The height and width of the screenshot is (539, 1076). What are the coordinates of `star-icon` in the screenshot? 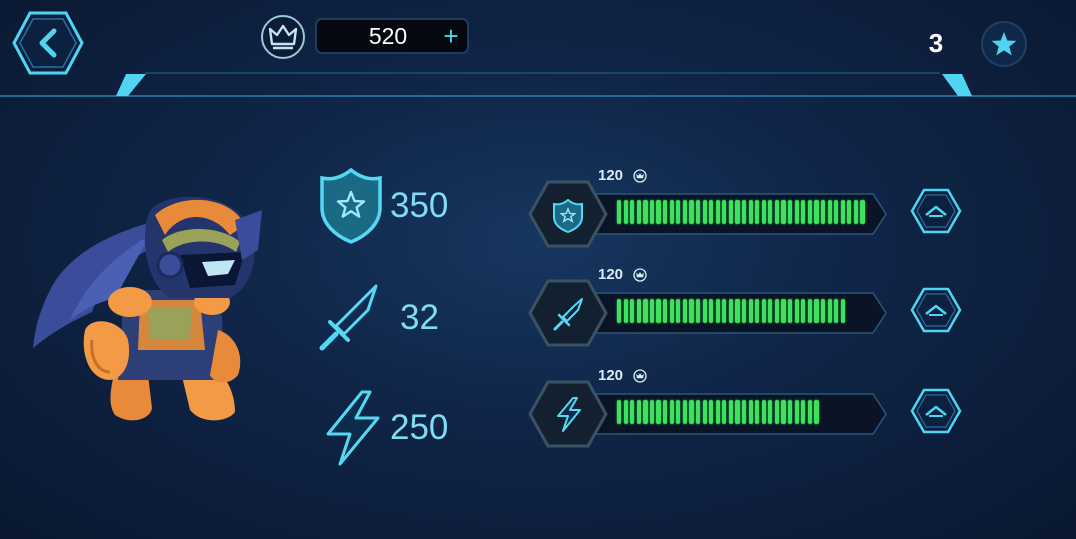 It's located at (1004, 44).